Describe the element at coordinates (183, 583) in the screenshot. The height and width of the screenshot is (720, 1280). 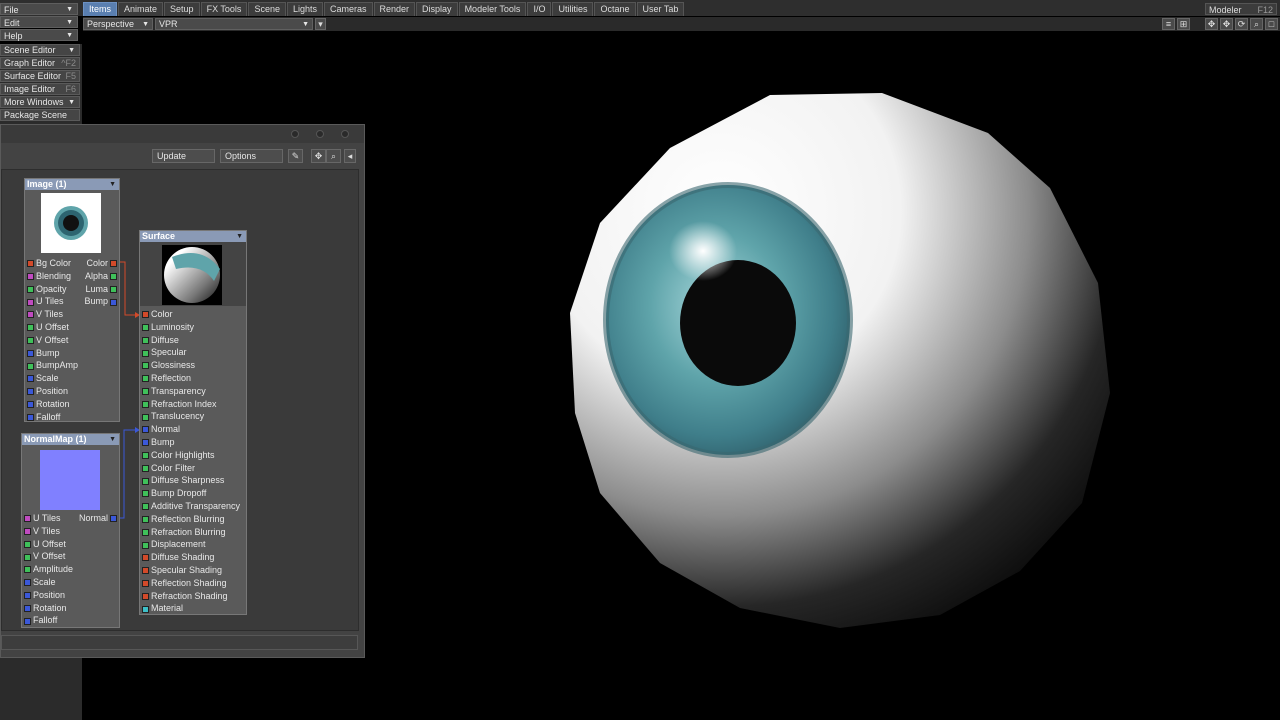
I see `port-reflection-shading: Reflection Shading` at that location.